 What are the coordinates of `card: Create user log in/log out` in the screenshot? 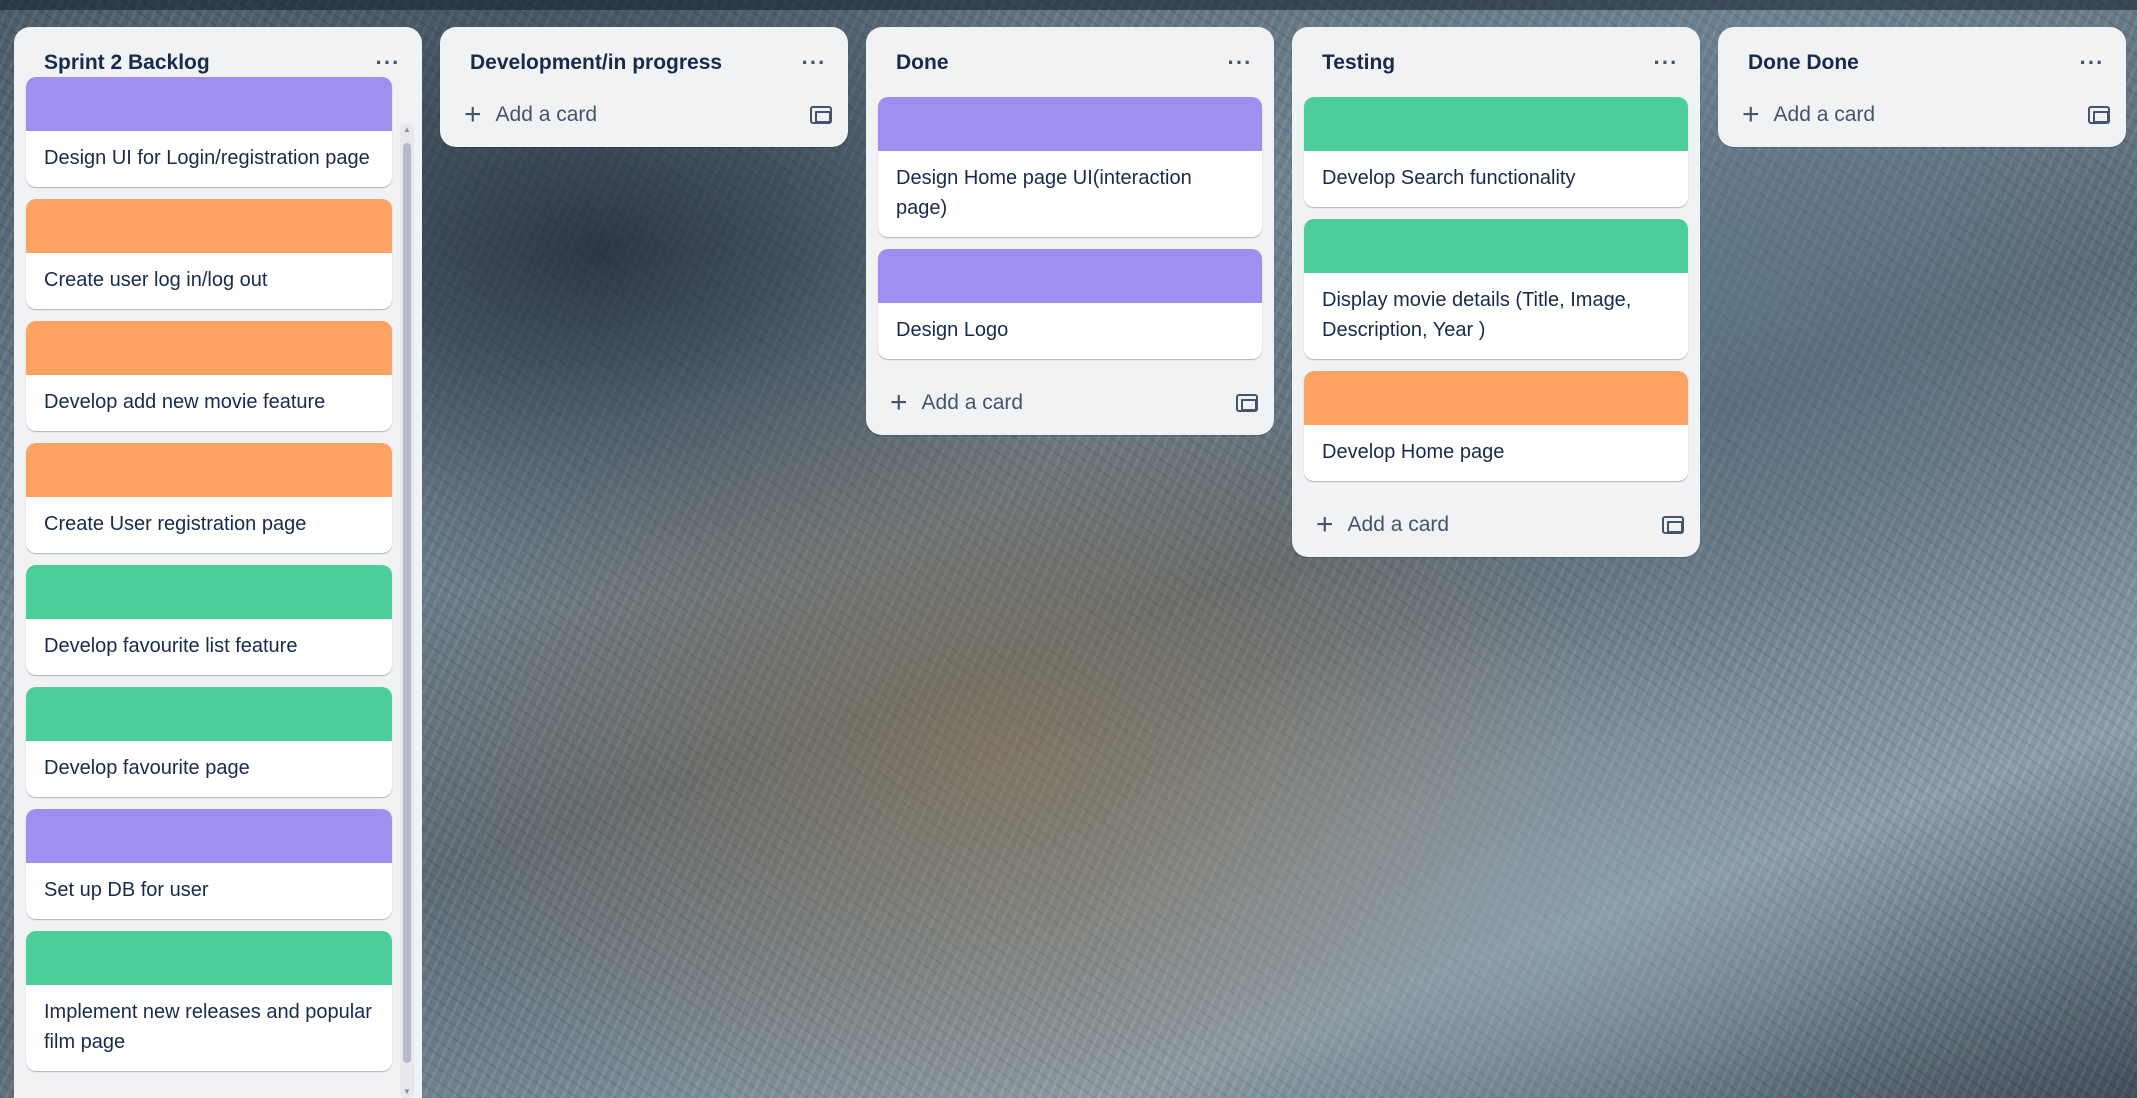 It's located at (209, 254).